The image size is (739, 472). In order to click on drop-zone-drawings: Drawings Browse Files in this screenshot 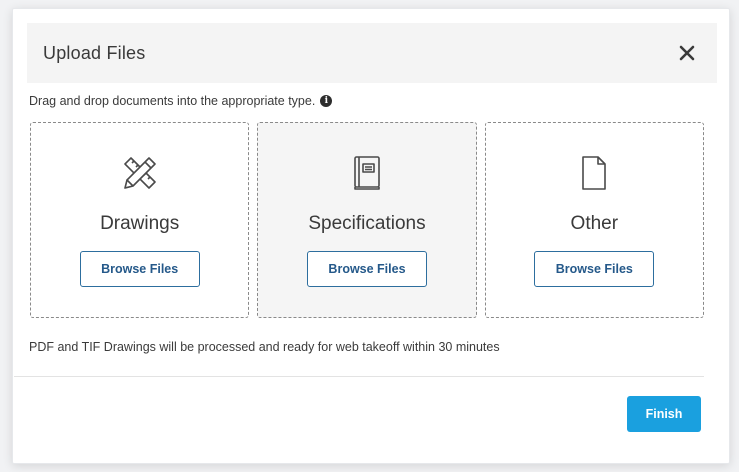, I will do `click(140, 220)`.